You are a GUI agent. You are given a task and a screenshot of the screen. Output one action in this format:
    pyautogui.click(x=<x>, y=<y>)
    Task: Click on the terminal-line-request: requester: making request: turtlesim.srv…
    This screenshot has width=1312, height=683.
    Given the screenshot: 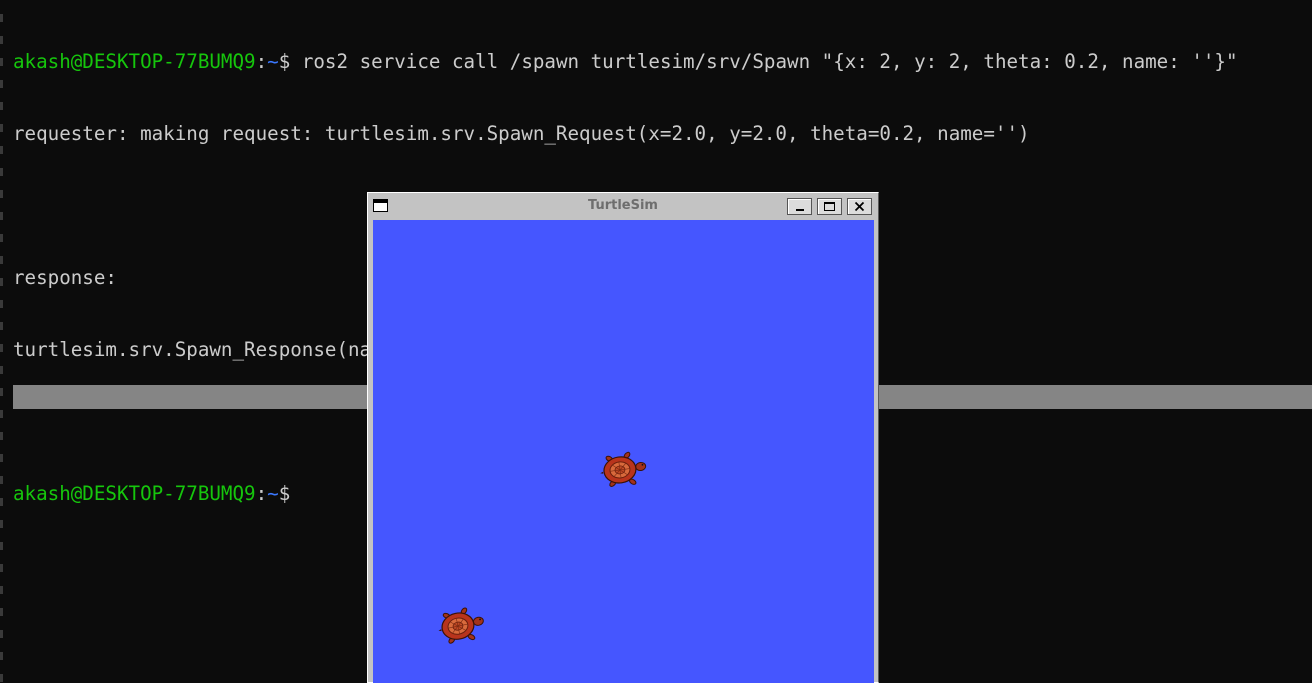 What is the action you would take?
    pyautogui.click(x=521, y=133)
    